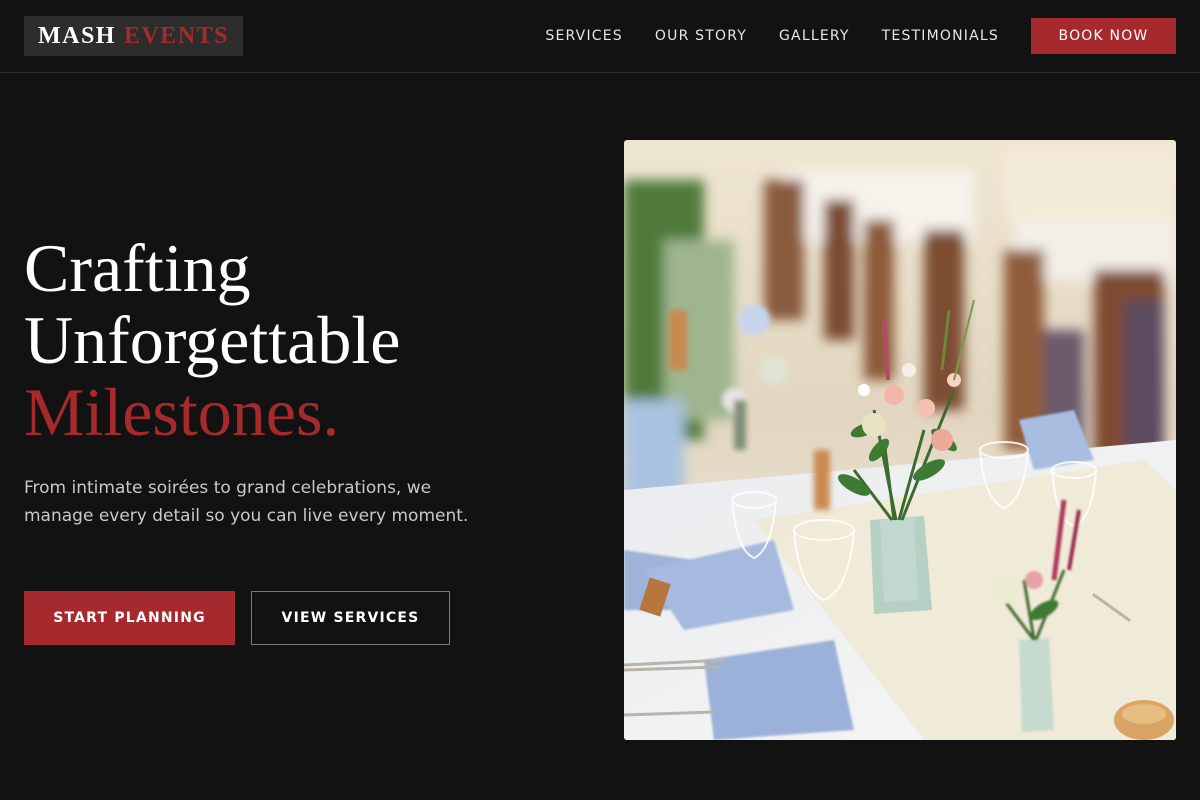  Describe the element at coordinates (940, 36) in the screenshot. I see `nav-link-testimonials: TESTIMONIALS` at that location.